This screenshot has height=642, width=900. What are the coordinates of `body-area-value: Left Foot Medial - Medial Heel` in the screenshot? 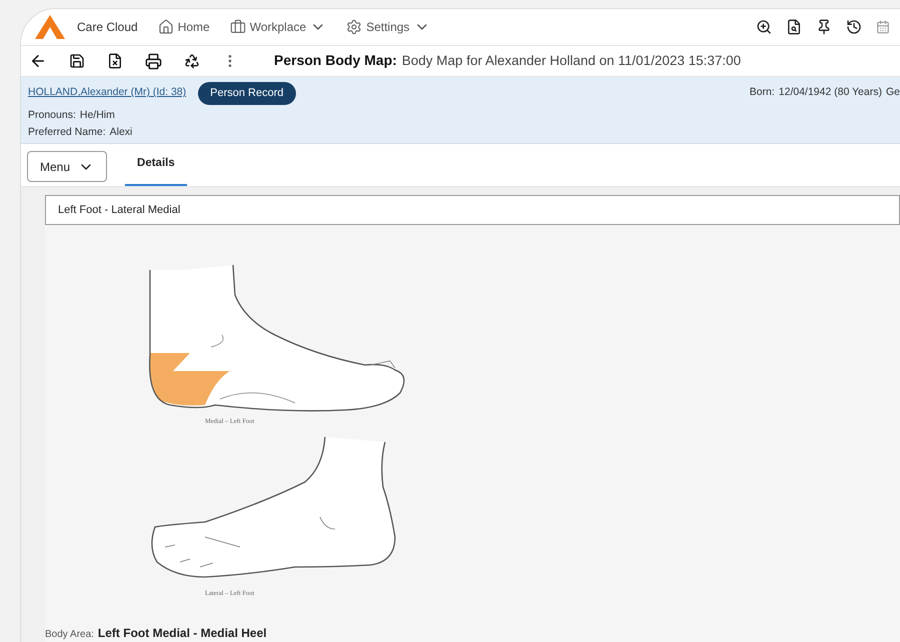 It's located at (182, 633).